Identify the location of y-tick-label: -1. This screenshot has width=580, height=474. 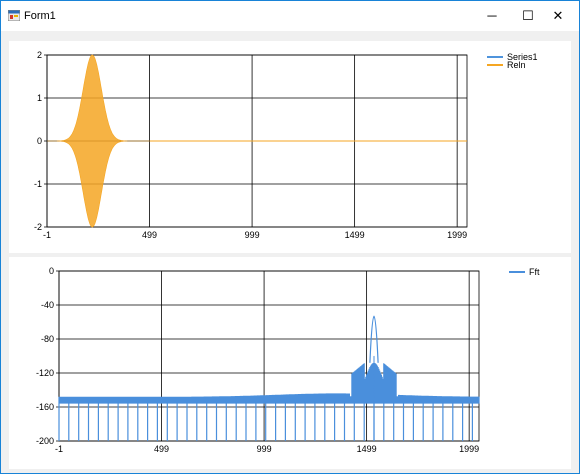
(38, 184).